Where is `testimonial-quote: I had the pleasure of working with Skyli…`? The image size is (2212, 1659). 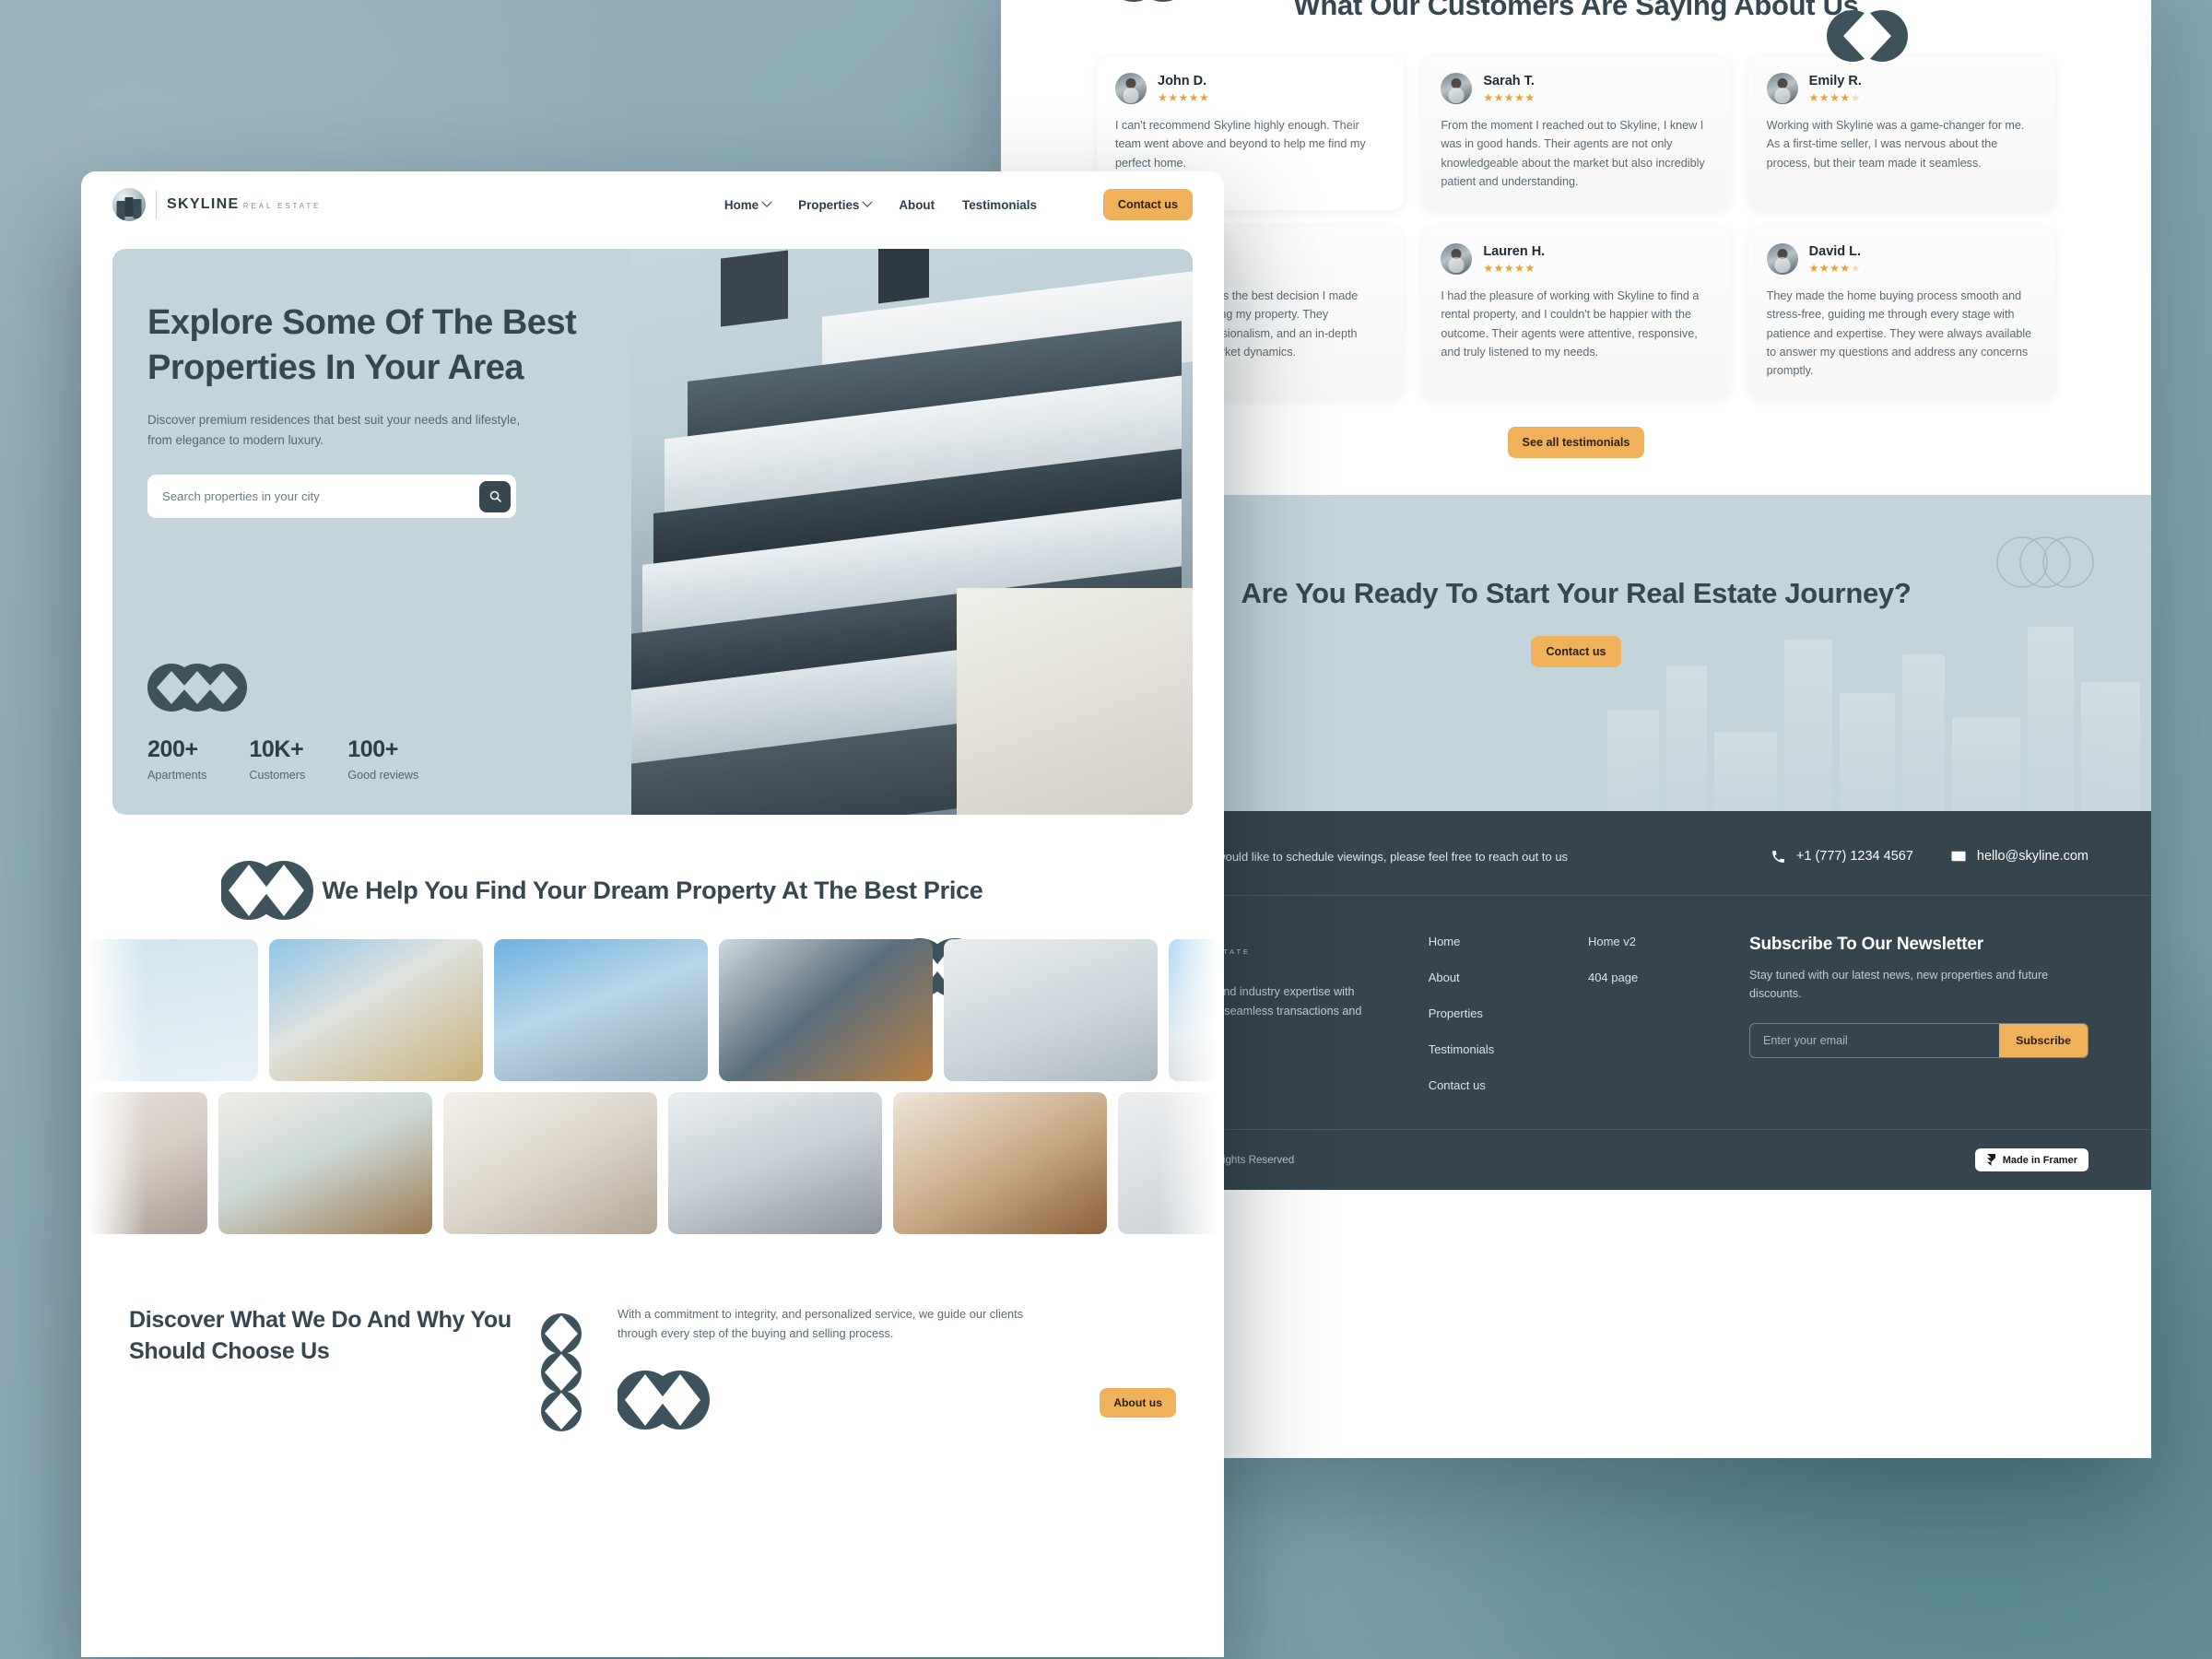
testimonial-quote: I had the pleasure of working with Skyli… is located at coordinates (1570, 323).